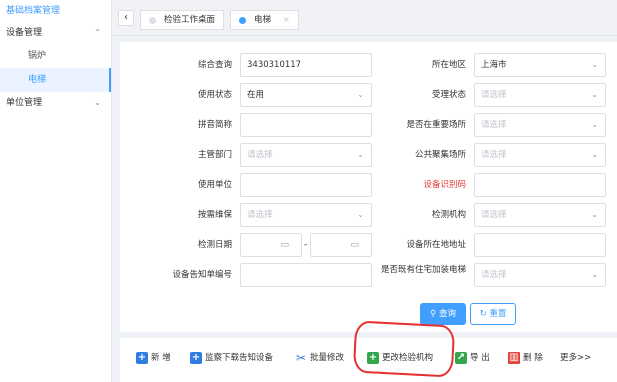  Describe the element at coordinates (447, 314) in the screenshot. I see `query-label: 查询` at that location.